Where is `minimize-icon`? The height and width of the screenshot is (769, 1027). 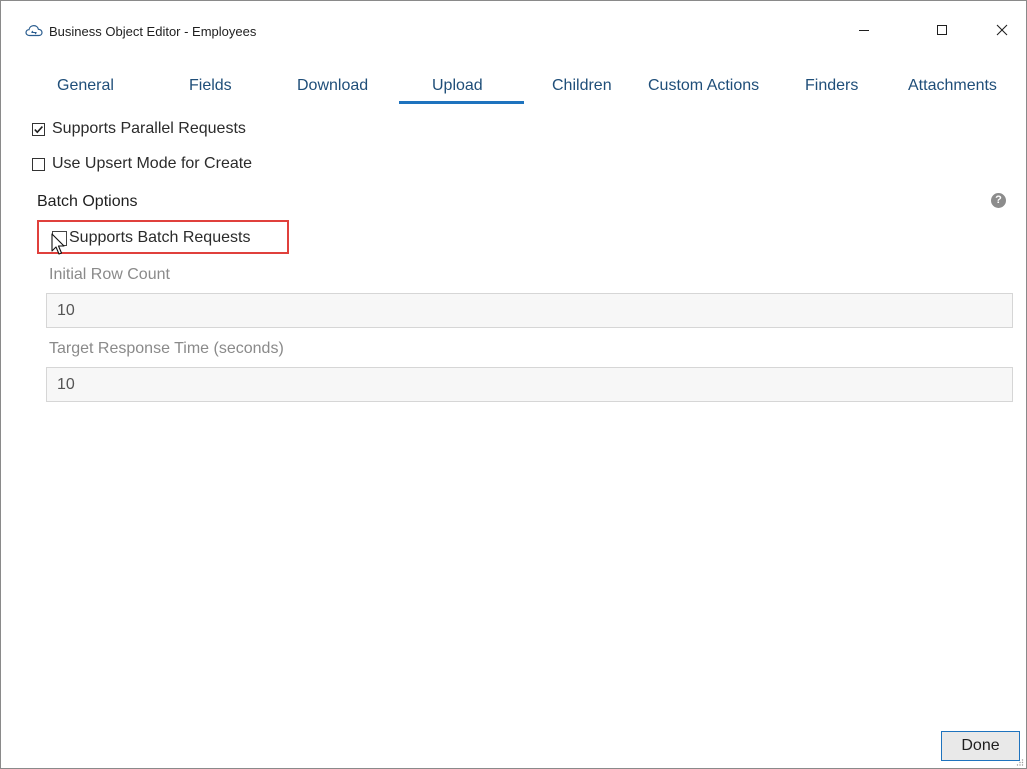
minimize-icon is located at coordinates (864, 30).